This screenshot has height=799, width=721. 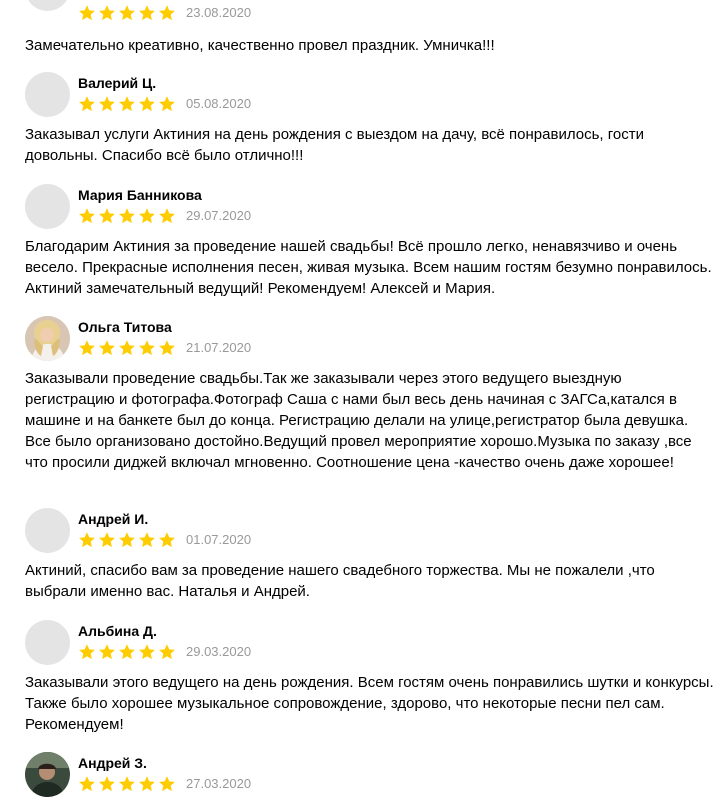 I want to click on author-name: Альбина Д., so click(x=117, y=631).